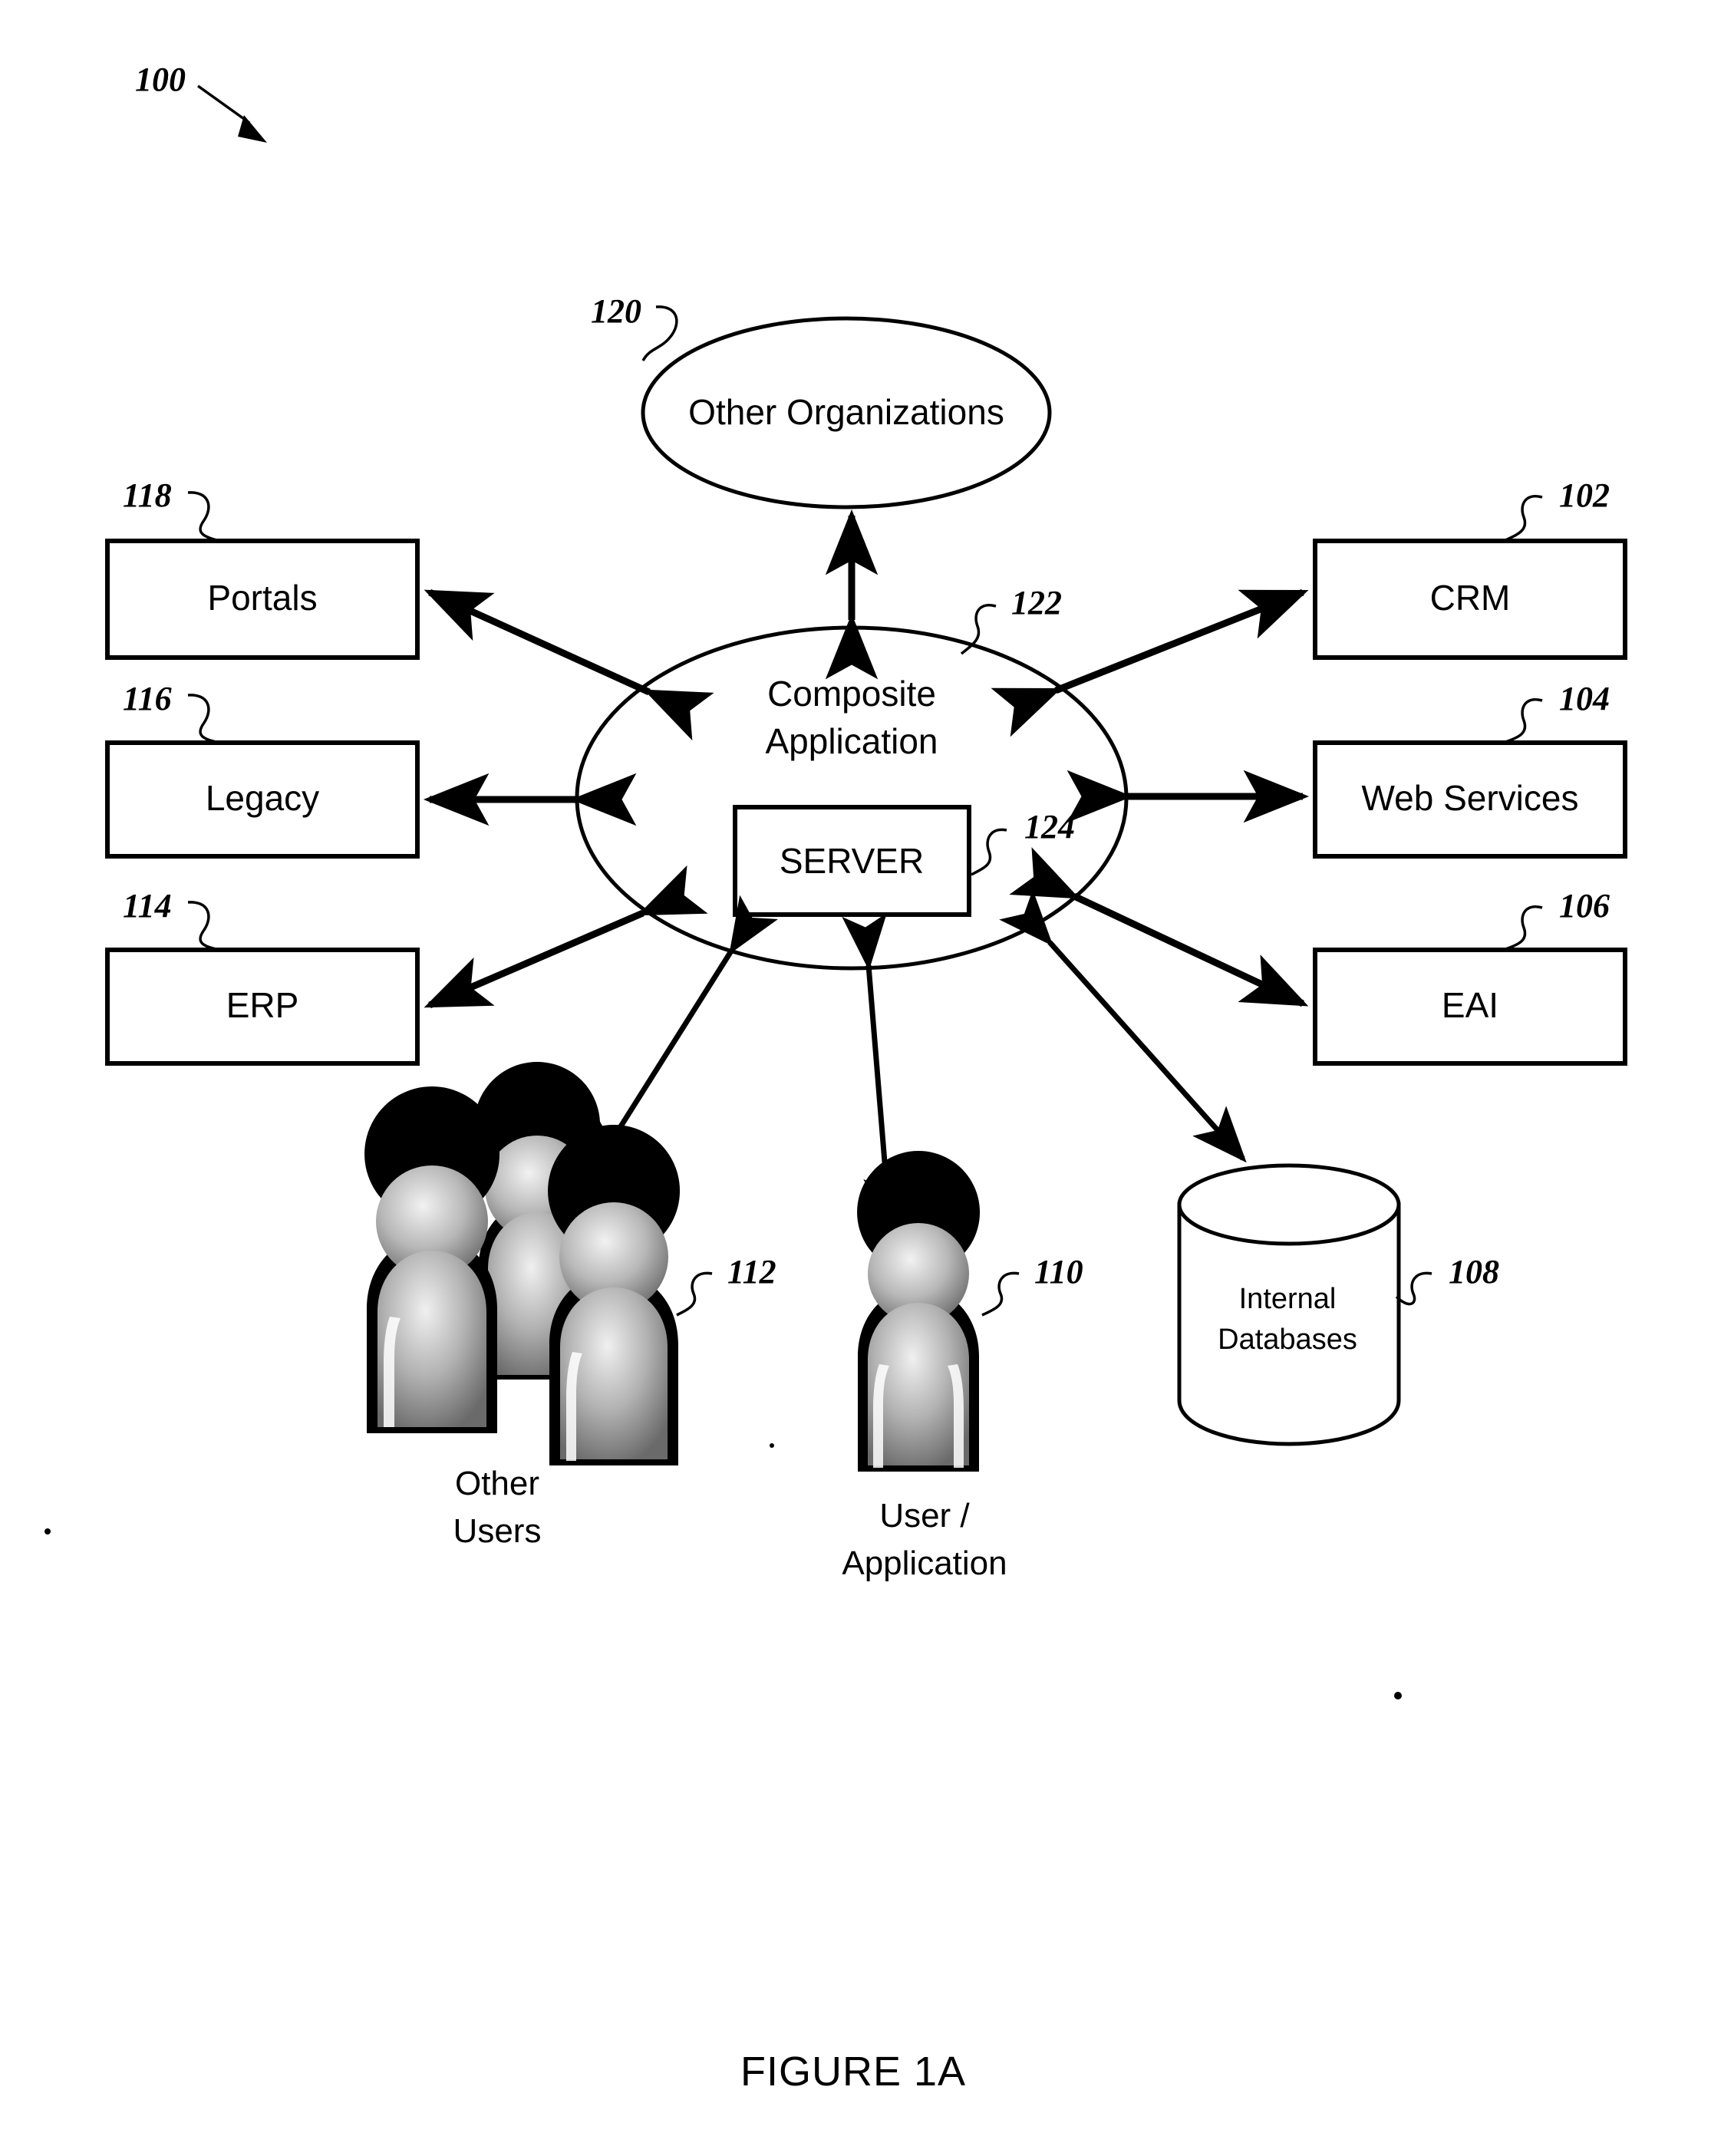  I want to click on ref-callout-118: 118, so click(173, 509).